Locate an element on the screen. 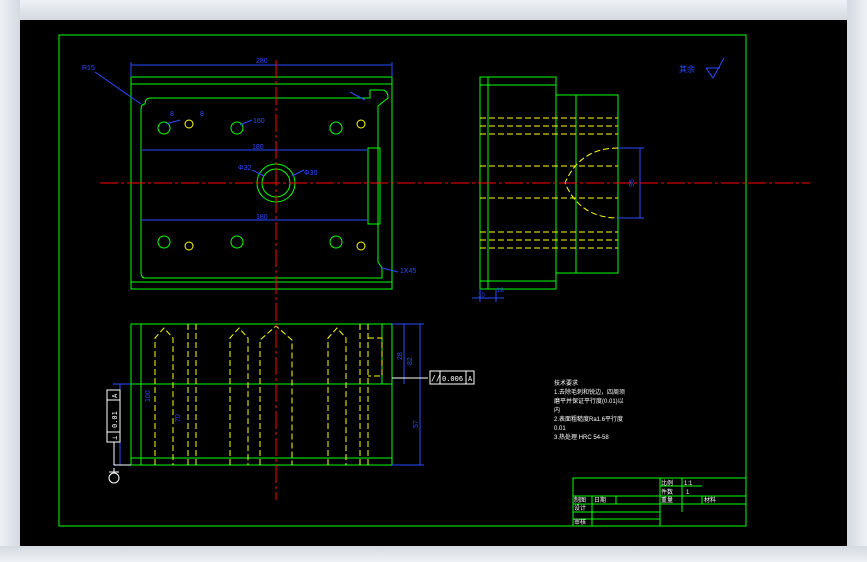  tol-left-datum: A is located at coordinates (115, 395).